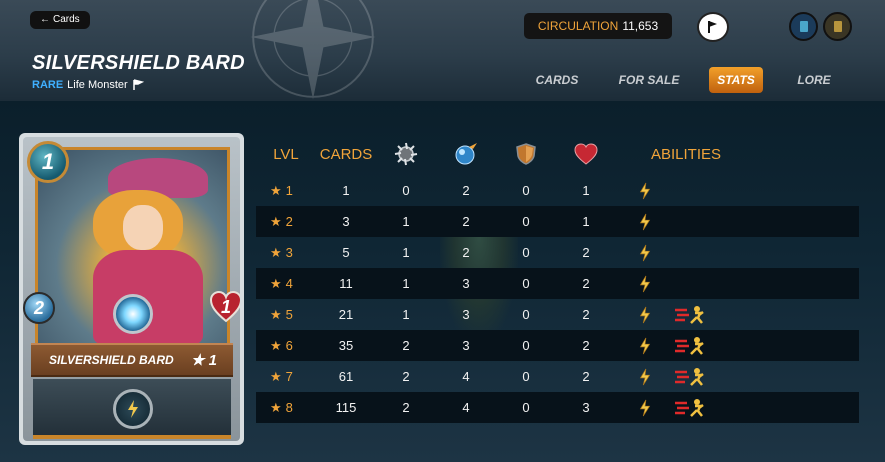 Image resolution: width=885 pixels, height=462 pixels. What do you see at coordinates (557, 190) in the screenshot?
I see `table-row: ★ 1 1 0 2 0 1` at bounding box center [557, 190].